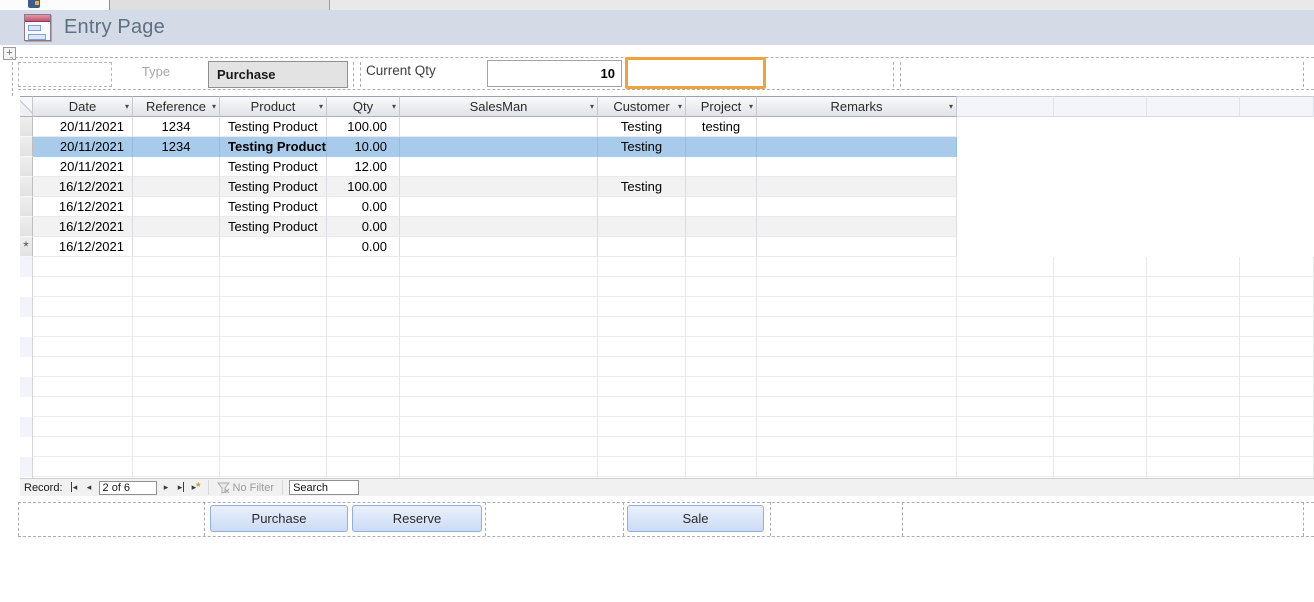 The height and width of the screenshot is (602, 1314). I want to click on cell-project: testing, so click(721, 127).